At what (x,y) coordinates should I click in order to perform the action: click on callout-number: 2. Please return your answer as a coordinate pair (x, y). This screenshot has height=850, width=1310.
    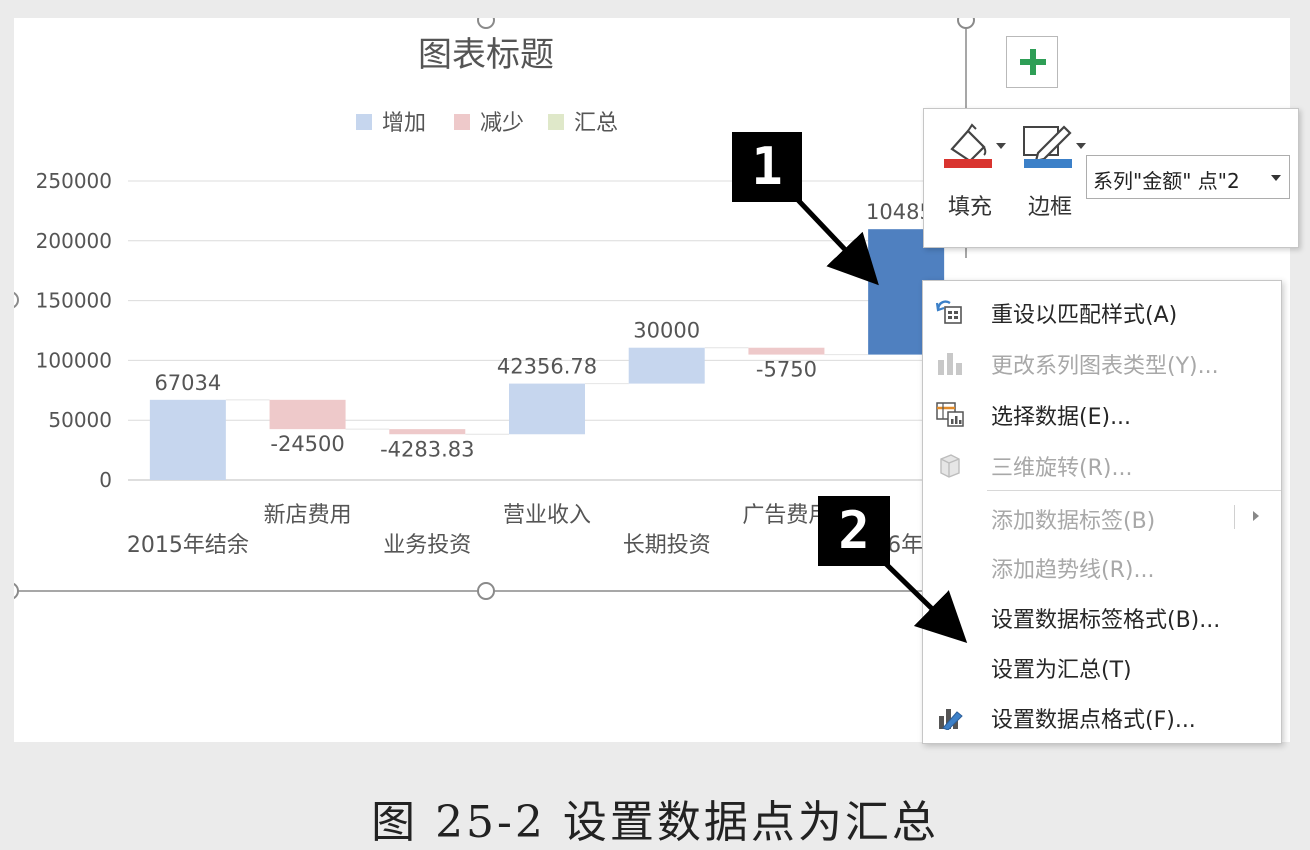
    Looking at the image, I should click on (854, 531).